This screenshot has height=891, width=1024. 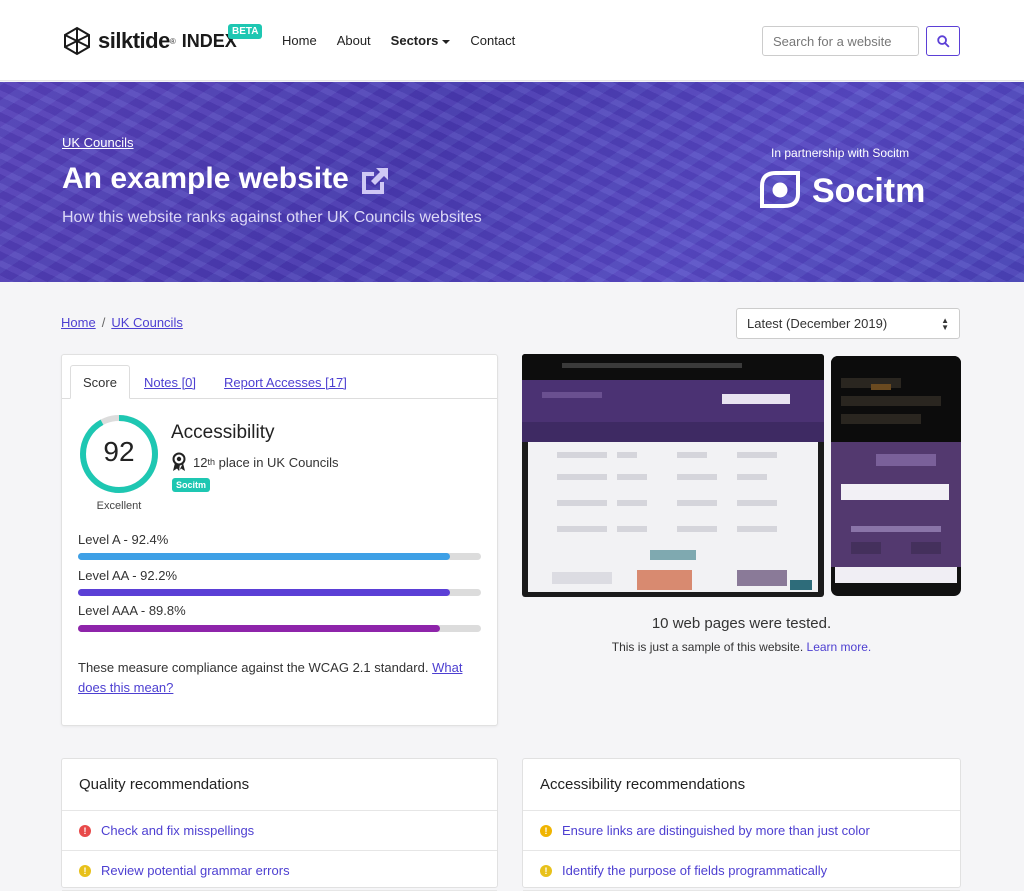 I want to click on level-aaa-label: Level AAA - 89.8%, so click(x=132, y=610).